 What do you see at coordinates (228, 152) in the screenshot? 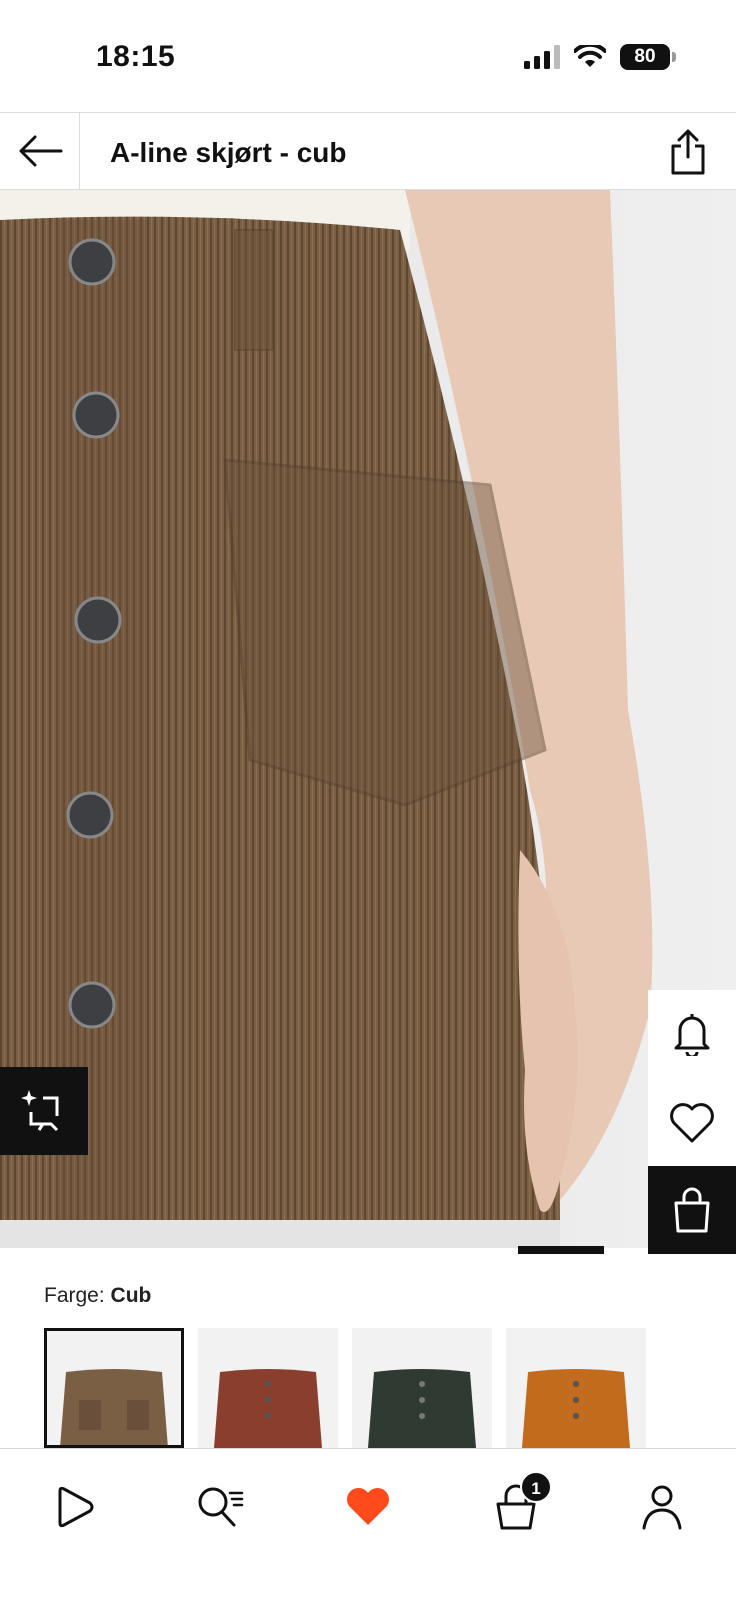
I see `page-title: A-line skjørt - cub` at bounding box center [228, 152].